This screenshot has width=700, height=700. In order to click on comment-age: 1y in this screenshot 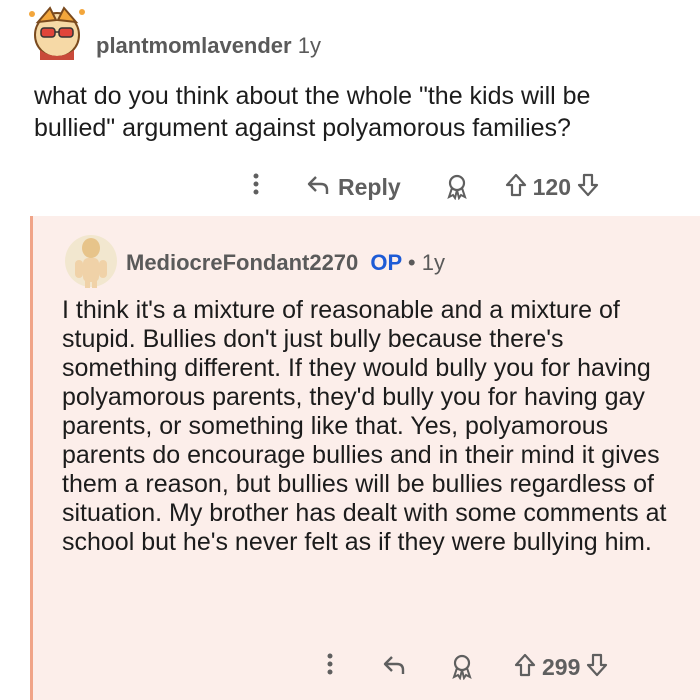, I will do `click(309, 45)`.